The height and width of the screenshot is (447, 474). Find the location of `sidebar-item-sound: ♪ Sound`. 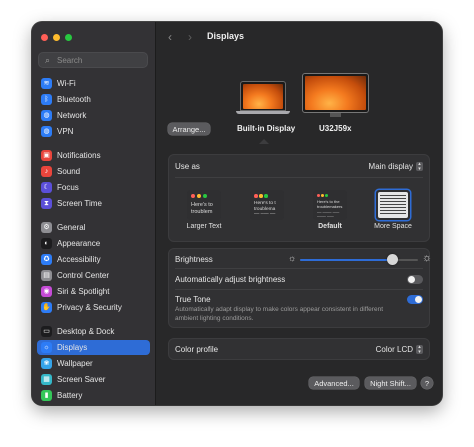

sidebar-item-sound: ♪ Sound is located at coordinates (93, 171).